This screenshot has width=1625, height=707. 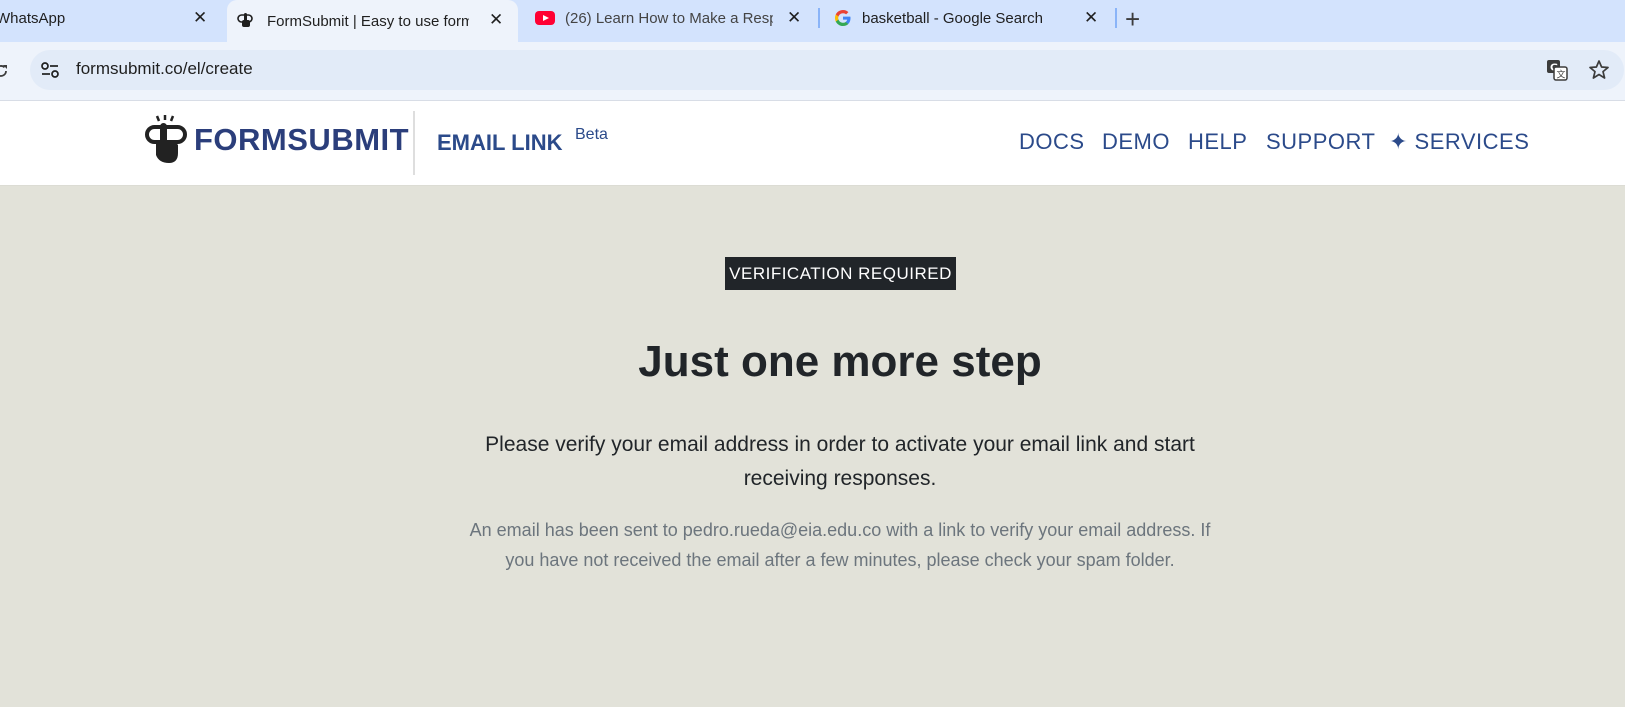 What do you see at coordinates (368, 21) in the screenshot?
I see `tab-title: FormSubmit | Easy to use form b` at bounding box center [368, 21].